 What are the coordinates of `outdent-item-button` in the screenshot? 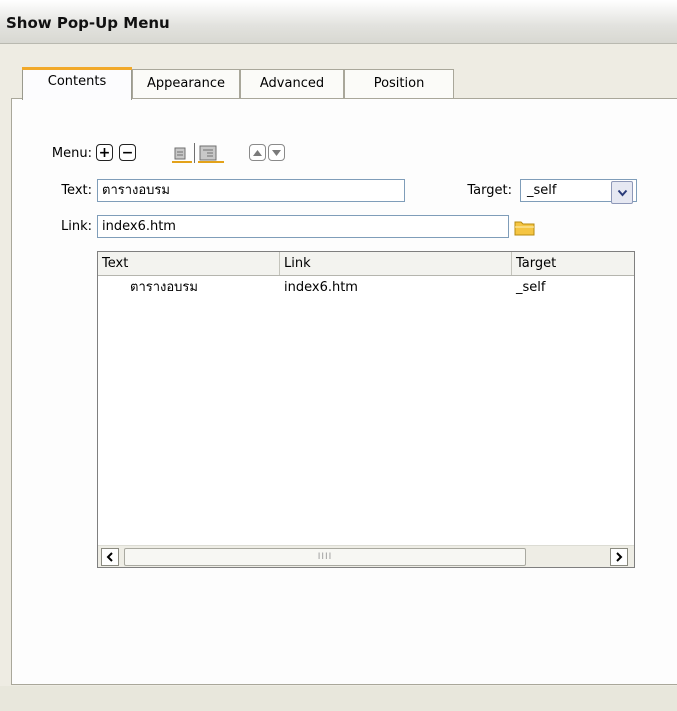 It's located at (182, 155).